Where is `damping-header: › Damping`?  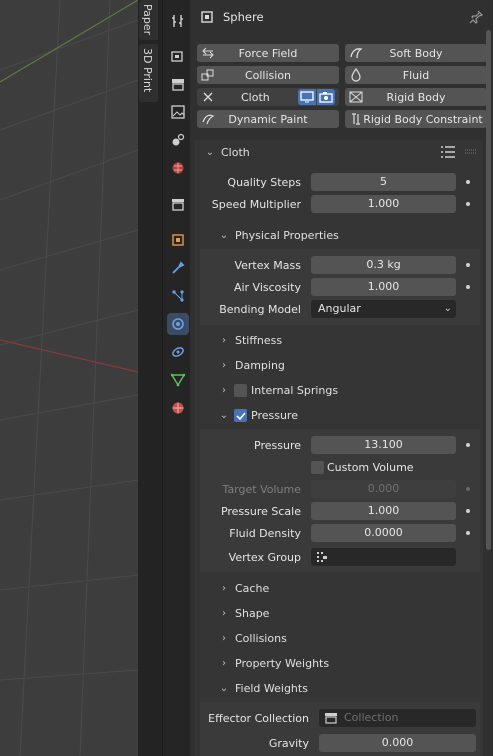
damping-header: › Damping is located at coordinates (343, 365).